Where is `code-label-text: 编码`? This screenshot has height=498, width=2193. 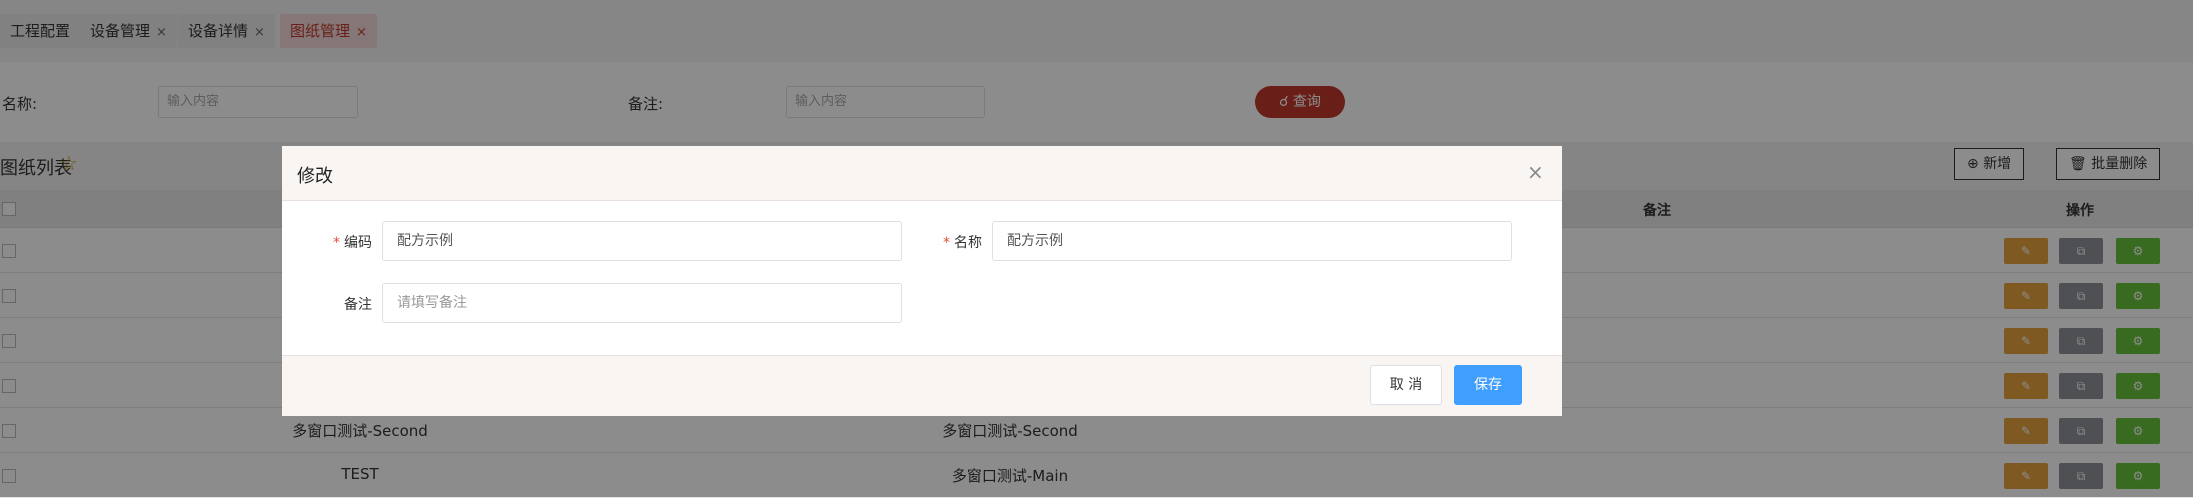
code-label-text: 编码 is located at coordinates (358, 243).